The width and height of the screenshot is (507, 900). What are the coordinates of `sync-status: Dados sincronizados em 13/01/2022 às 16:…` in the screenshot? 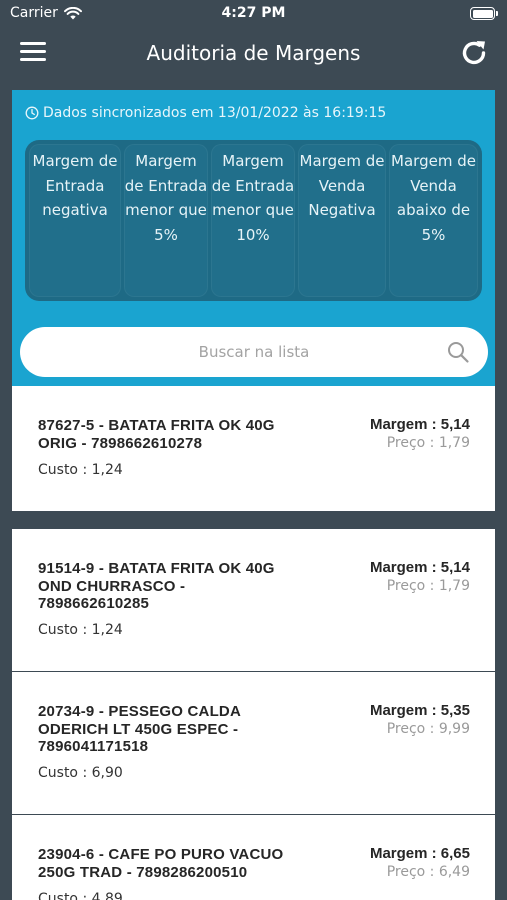 It's located at (205, 113).